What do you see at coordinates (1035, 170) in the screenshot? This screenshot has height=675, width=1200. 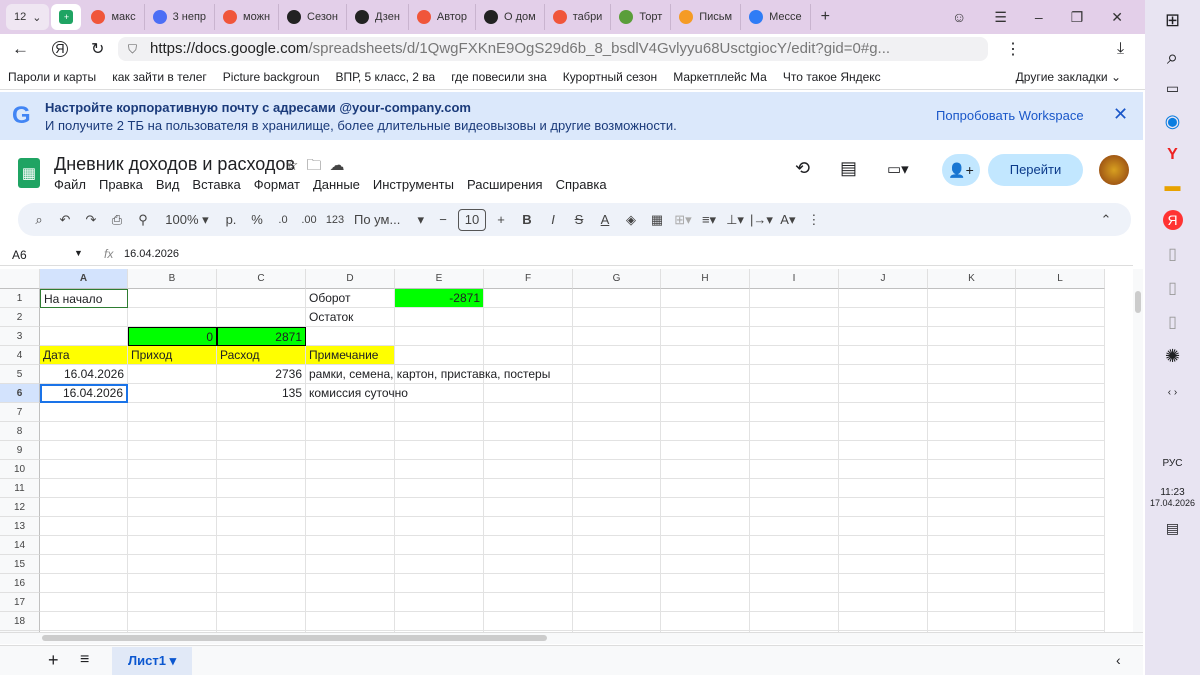 I see `go-button: Перейти` at bounding box center [1035, 170].